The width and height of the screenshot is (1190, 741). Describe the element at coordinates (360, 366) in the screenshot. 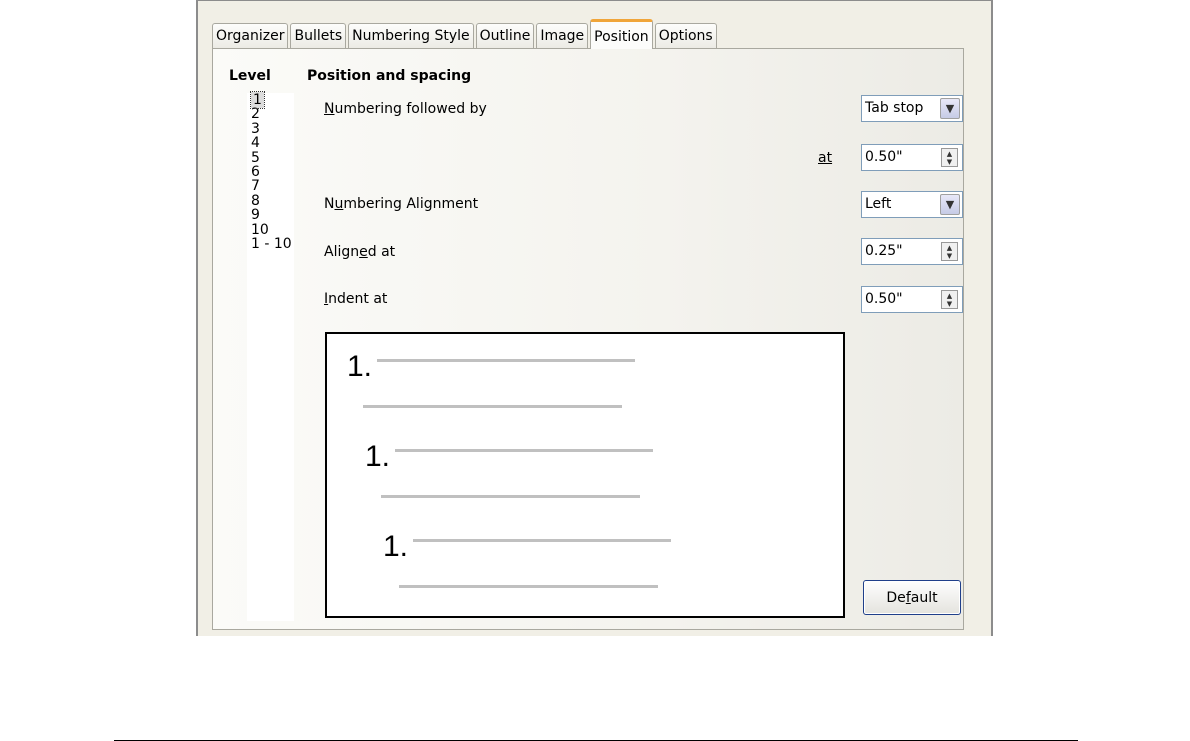

I see `preview-number-level-1: 1.` at that location.